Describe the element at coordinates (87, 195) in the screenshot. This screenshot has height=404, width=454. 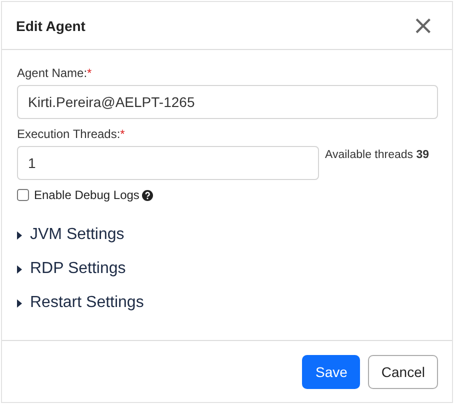
I see `checkbox-label: Enable Debug Logs` at that location.